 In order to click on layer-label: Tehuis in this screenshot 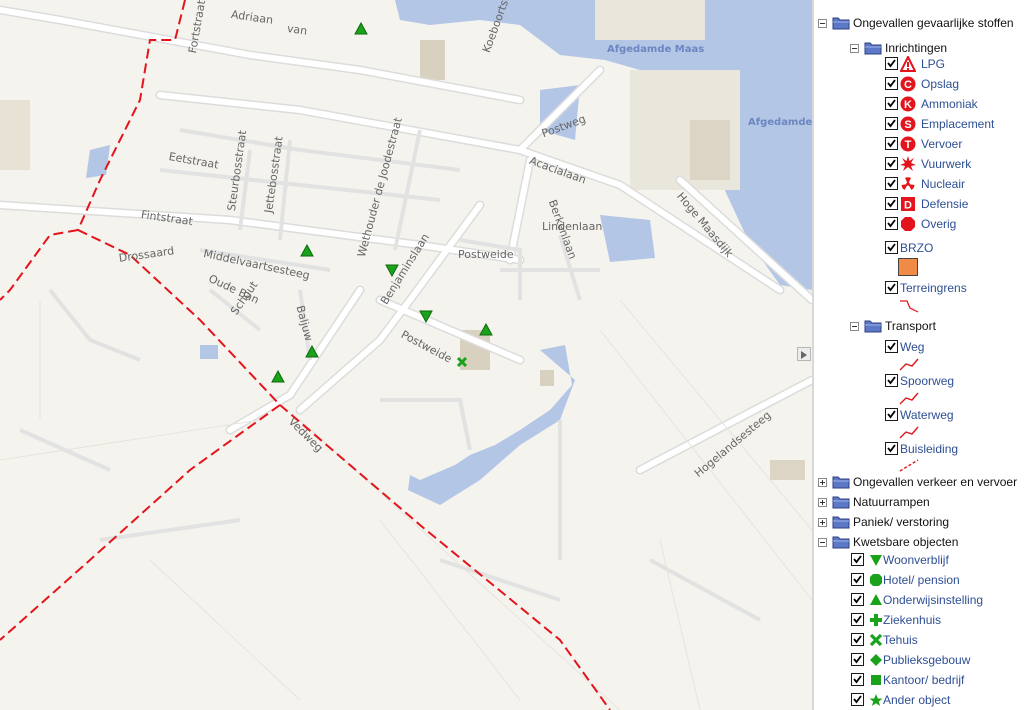, I will do `click(900, 640)`.